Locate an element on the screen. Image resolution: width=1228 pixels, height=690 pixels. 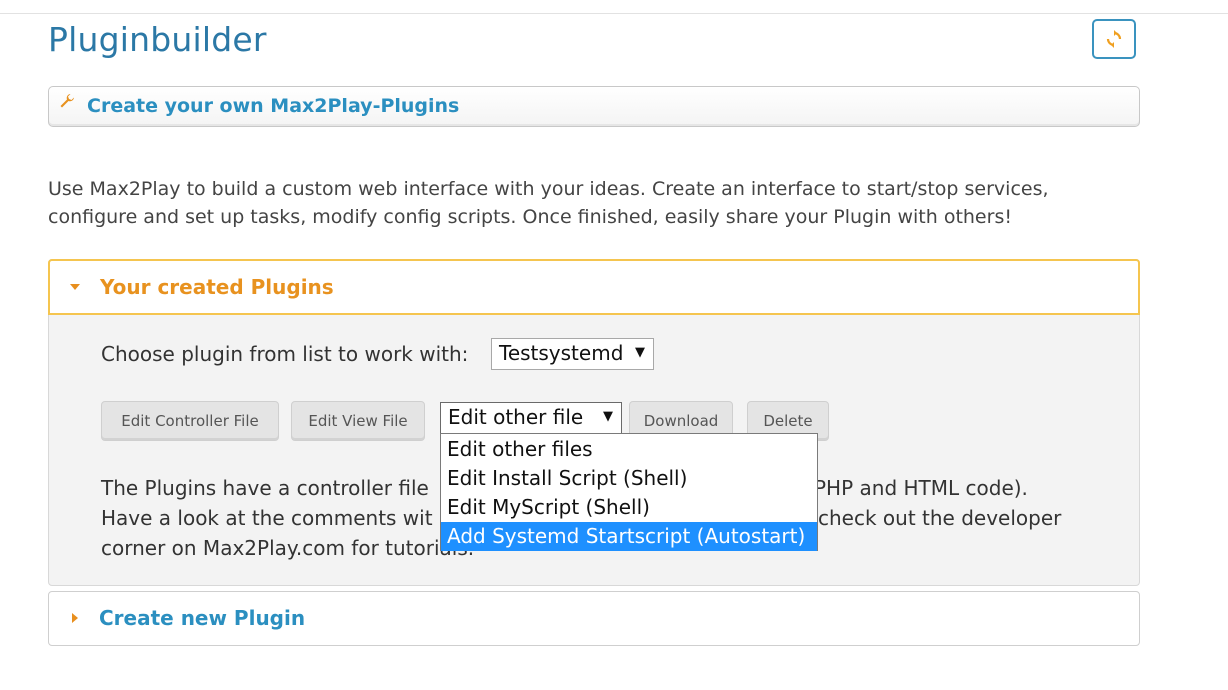
refresh-button is located at coordinates (1114, 39).